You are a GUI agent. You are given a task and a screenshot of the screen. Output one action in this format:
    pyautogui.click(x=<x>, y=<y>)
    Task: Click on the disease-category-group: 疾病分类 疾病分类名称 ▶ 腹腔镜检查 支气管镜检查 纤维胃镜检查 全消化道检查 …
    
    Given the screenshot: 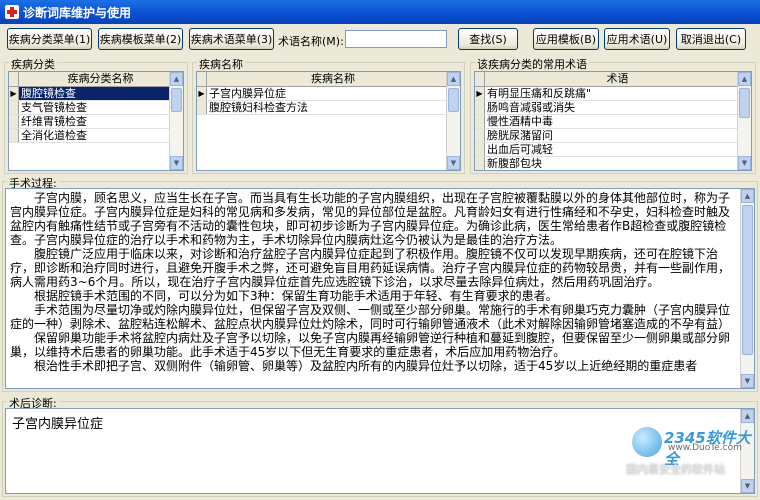 What is the action you would take?
    pyautogui.click(x=96, y=115)
    